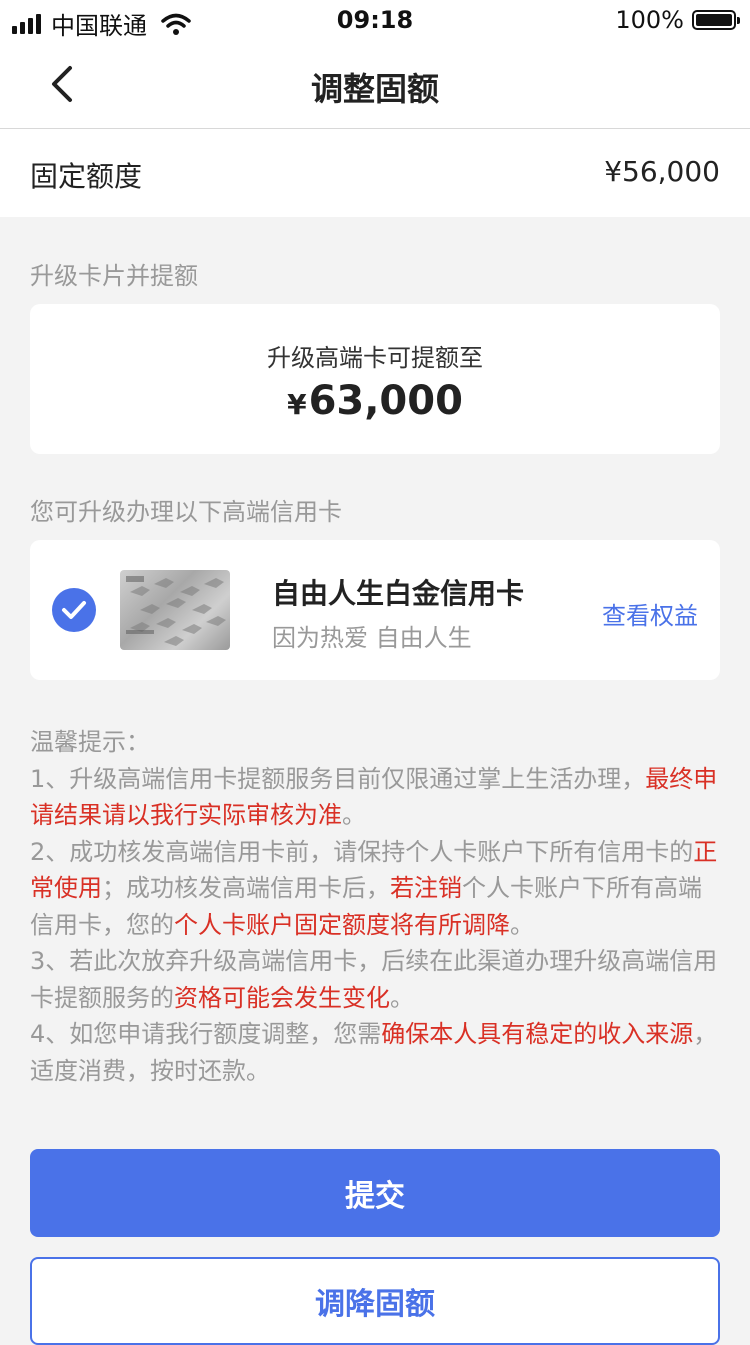  I want to click on card-name: 自由人生白金信用卡, so click(398, 593).